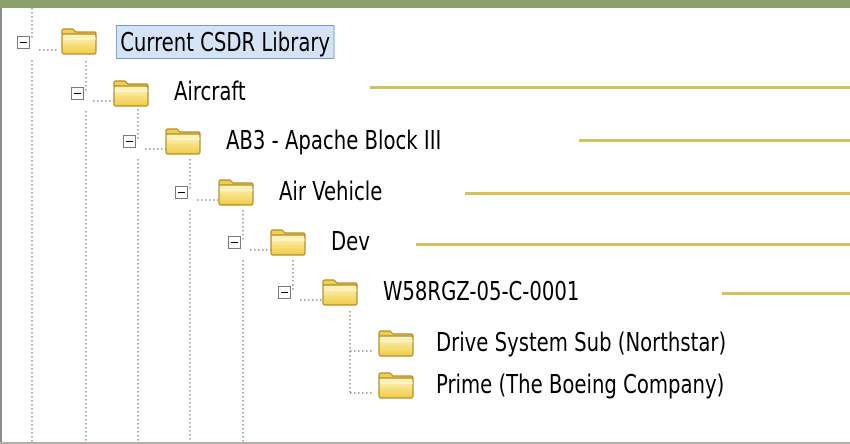  What do you see at coordinates (425, 4) in the screenshot?
I see `window-frame-top` at bounding box center [425, 4].